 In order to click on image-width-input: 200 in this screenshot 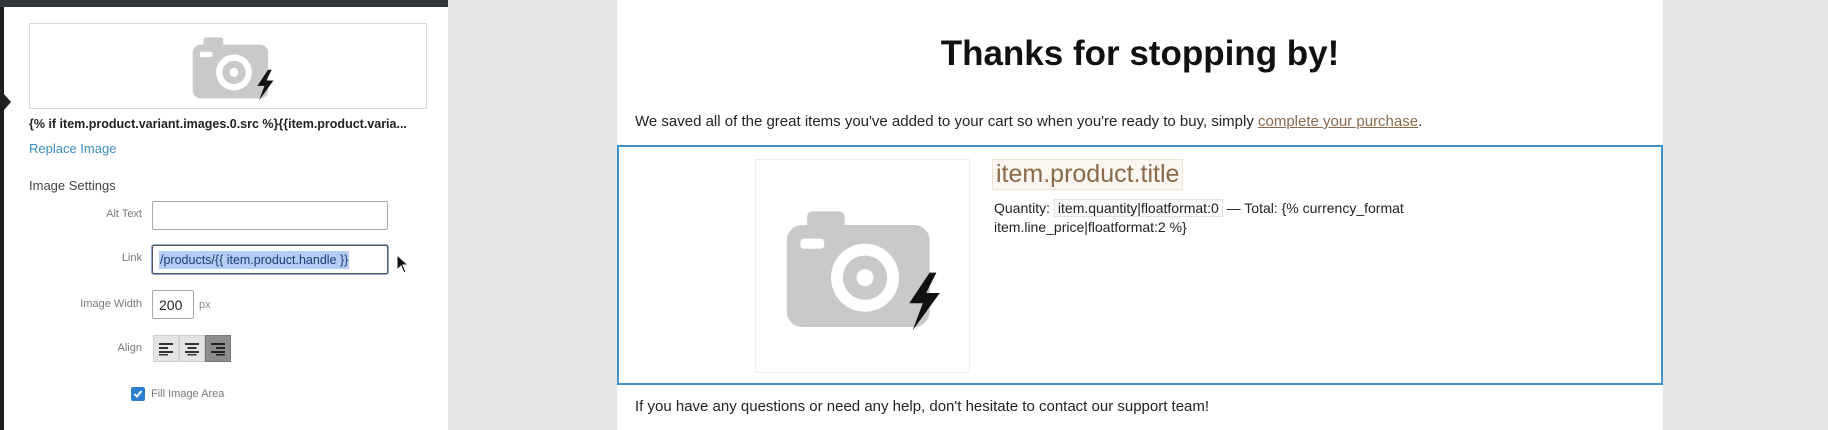, I will do `click(173, 304)`.